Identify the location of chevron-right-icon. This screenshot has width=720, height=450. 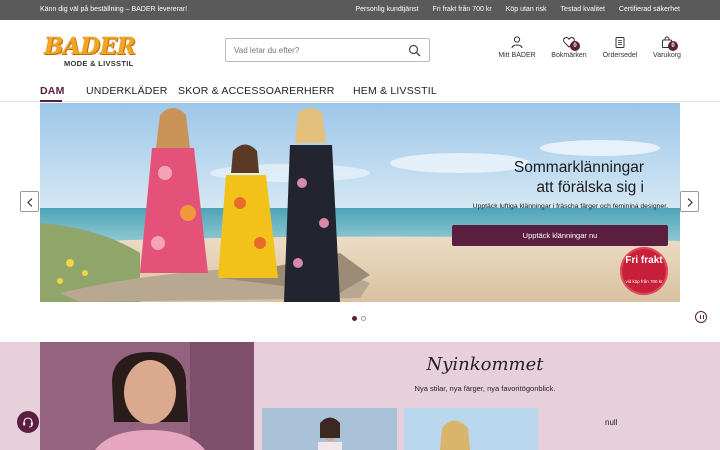
(690, 202).